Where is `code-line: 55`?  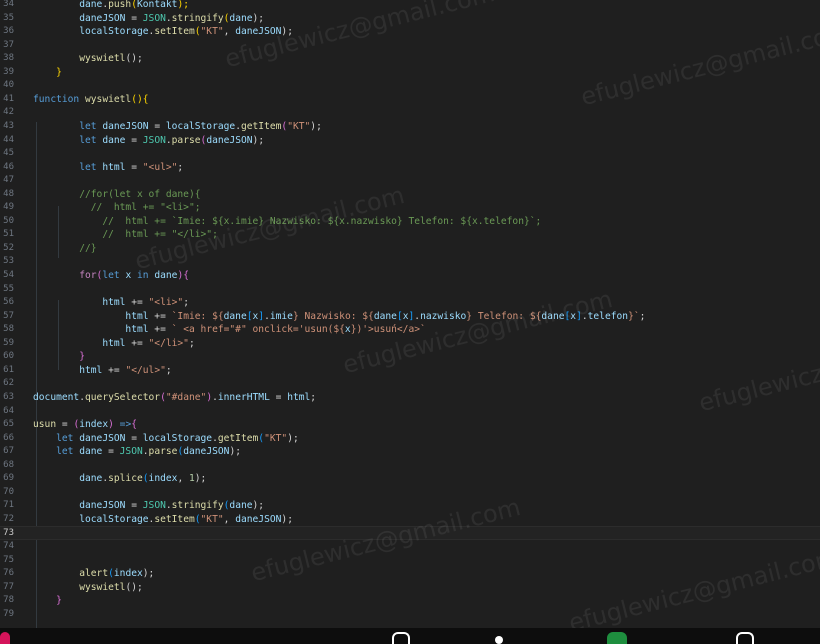
code-line: 55 is located at coordinates (410, 290).